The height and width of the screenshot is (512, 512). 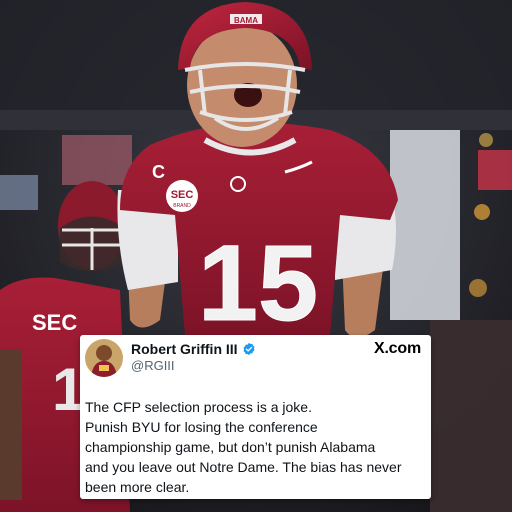 What do you see at coordinates (97, 160) in the screenshot?
I see `left-red-panel` at bounding box center [97, 160].